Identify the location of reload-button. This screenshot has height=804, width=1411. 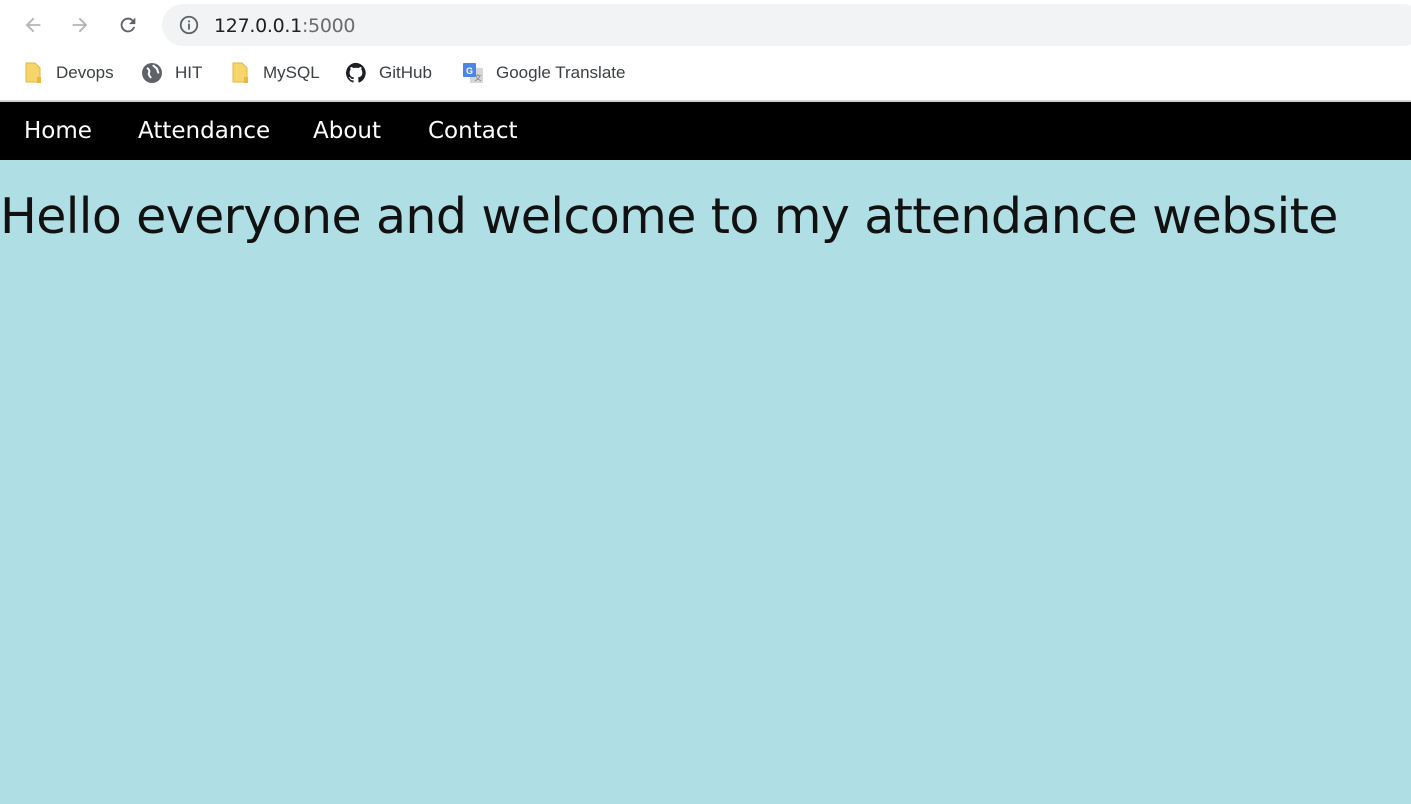
(128, 25).